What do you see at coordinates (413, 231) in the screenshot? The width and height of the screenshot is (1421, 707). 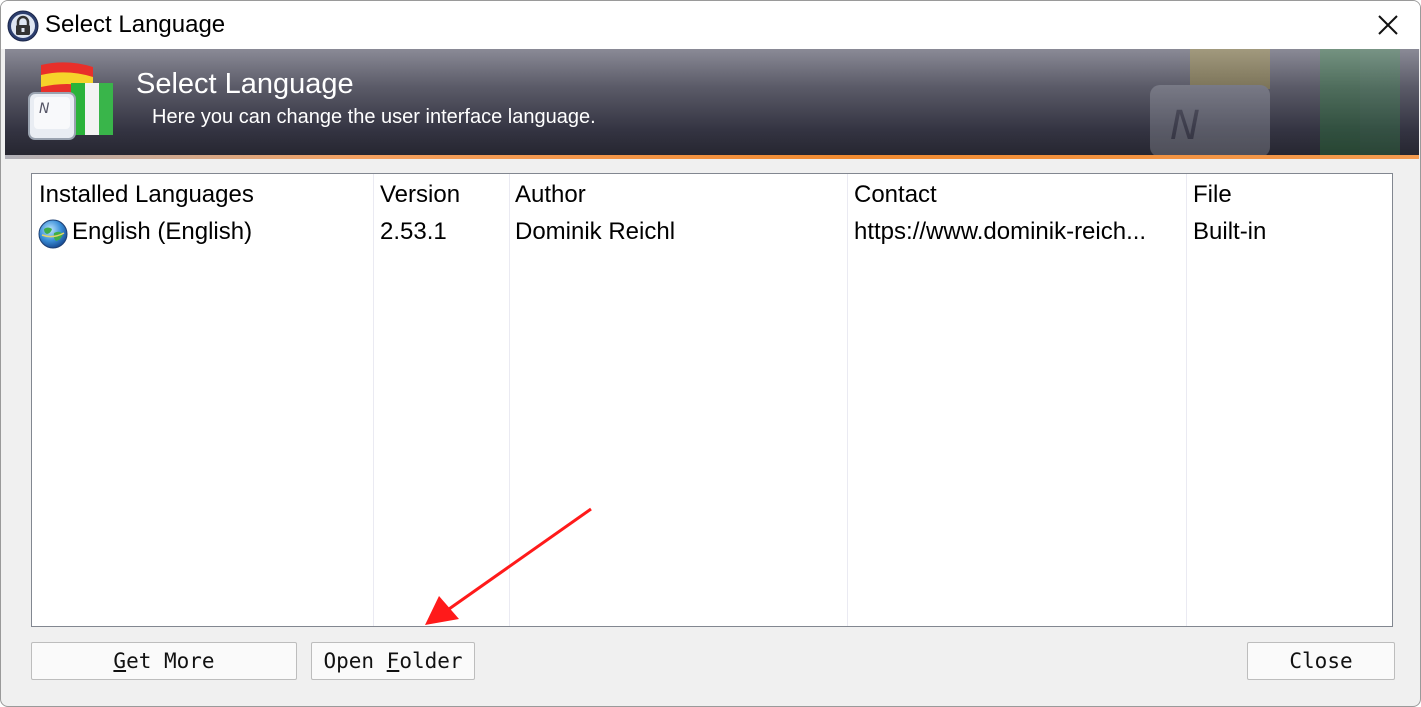 I see `cell-version: 2.53.1` at bounding box center [413, 231].